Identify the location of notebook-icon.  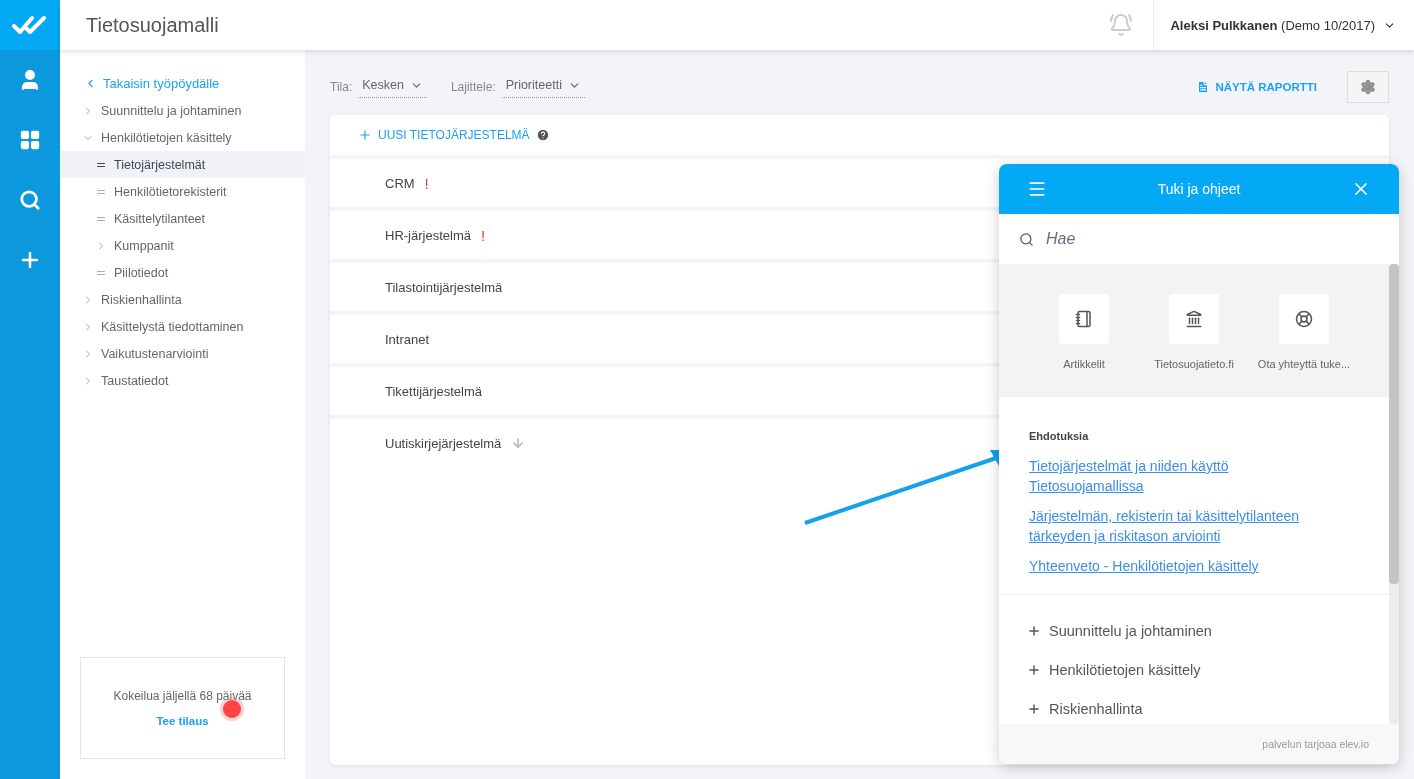
(1084, 319).